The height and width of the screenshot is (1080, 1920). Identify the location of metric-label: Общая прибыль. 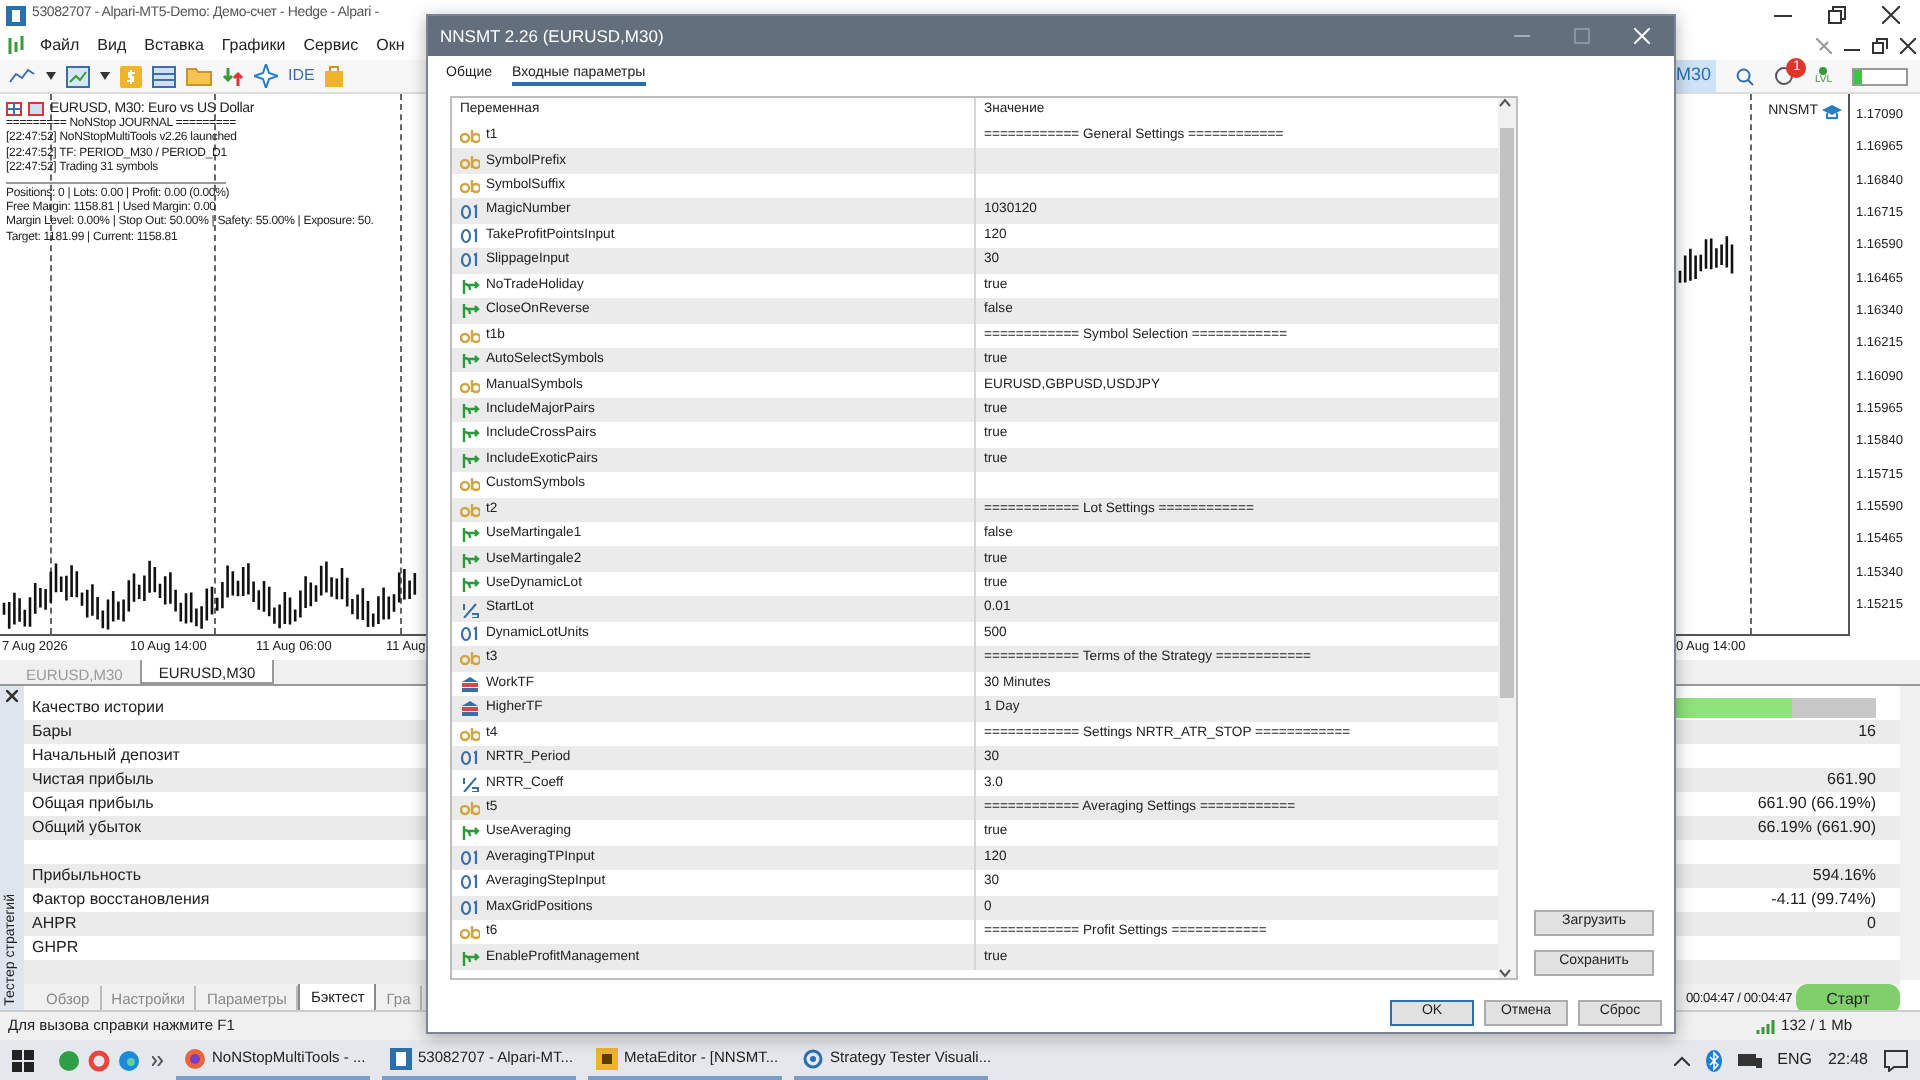
(93, 804).